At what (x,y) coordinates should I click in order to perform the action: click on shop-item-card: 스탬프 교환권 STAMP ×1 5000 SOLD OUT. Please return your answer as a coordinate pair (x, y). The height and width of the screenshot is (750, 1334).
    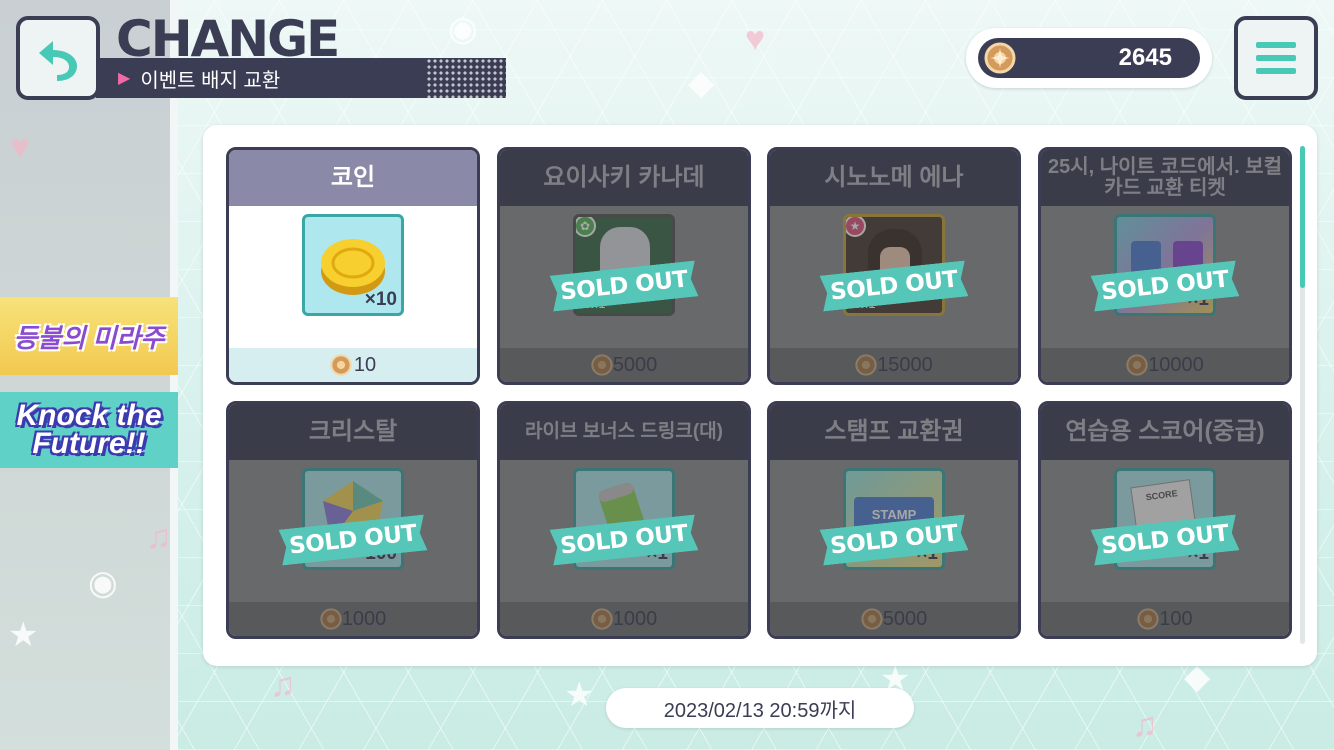
    Looking at the image, I should click on (894, 520).